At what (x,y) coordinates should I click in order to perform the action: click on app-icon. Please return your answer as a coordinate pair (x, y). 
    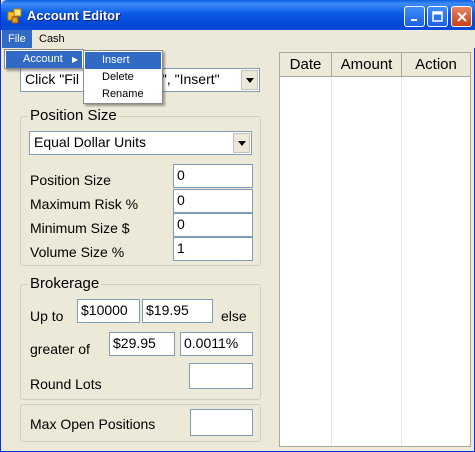
    Looking at the image, I should click on (14, 16).